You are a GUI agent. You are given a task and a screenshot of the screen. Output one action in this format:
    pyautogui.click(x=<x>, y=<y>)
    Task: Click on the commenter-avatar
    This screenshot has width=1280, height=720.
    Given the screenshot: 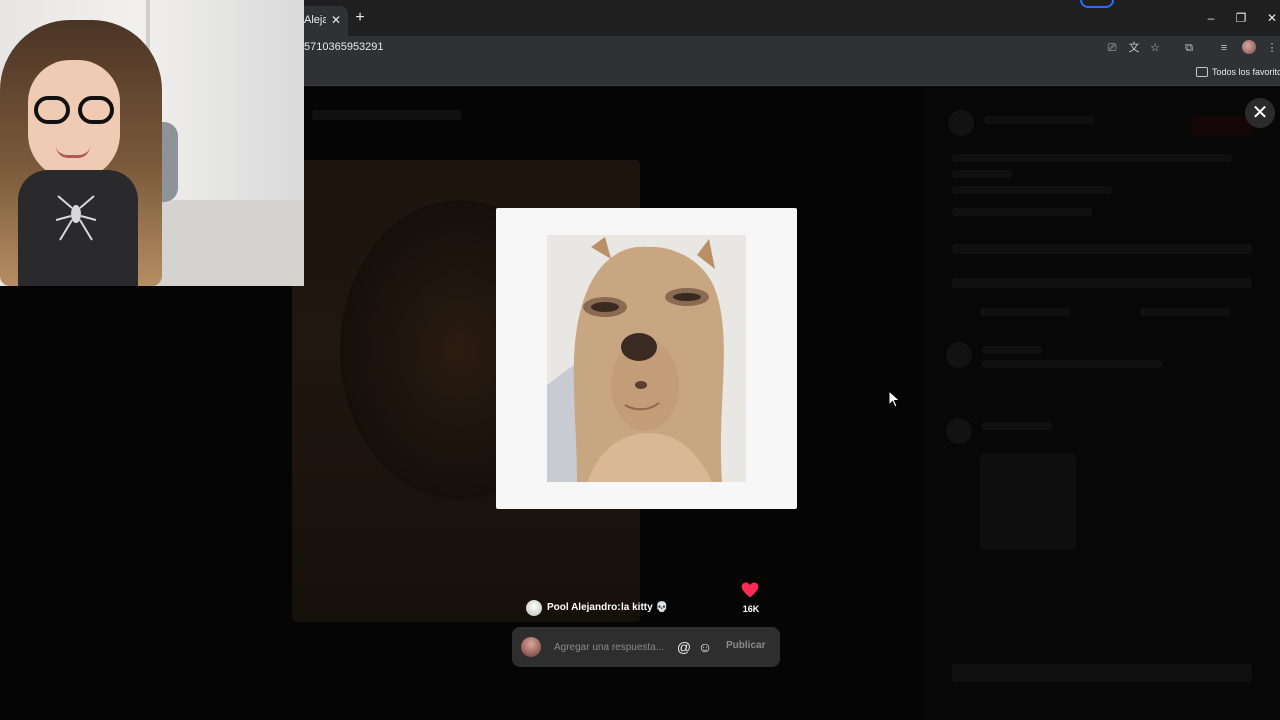 What is the action you would take?
    pyautogui.click(x=534, y=608)
    